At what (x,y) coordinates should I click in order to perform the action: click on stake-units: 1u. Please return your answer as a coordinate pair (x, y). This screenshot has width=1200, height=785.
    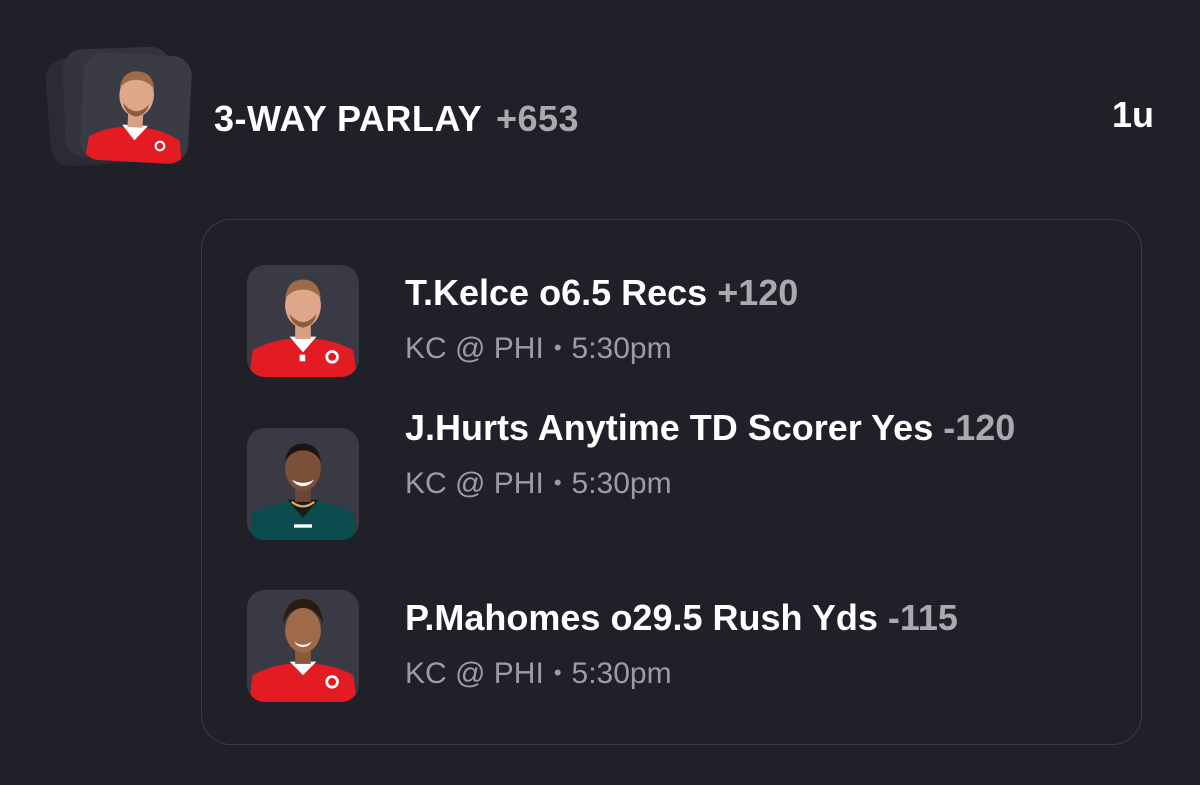
    Looking at the image, I should click on (1132, 114).